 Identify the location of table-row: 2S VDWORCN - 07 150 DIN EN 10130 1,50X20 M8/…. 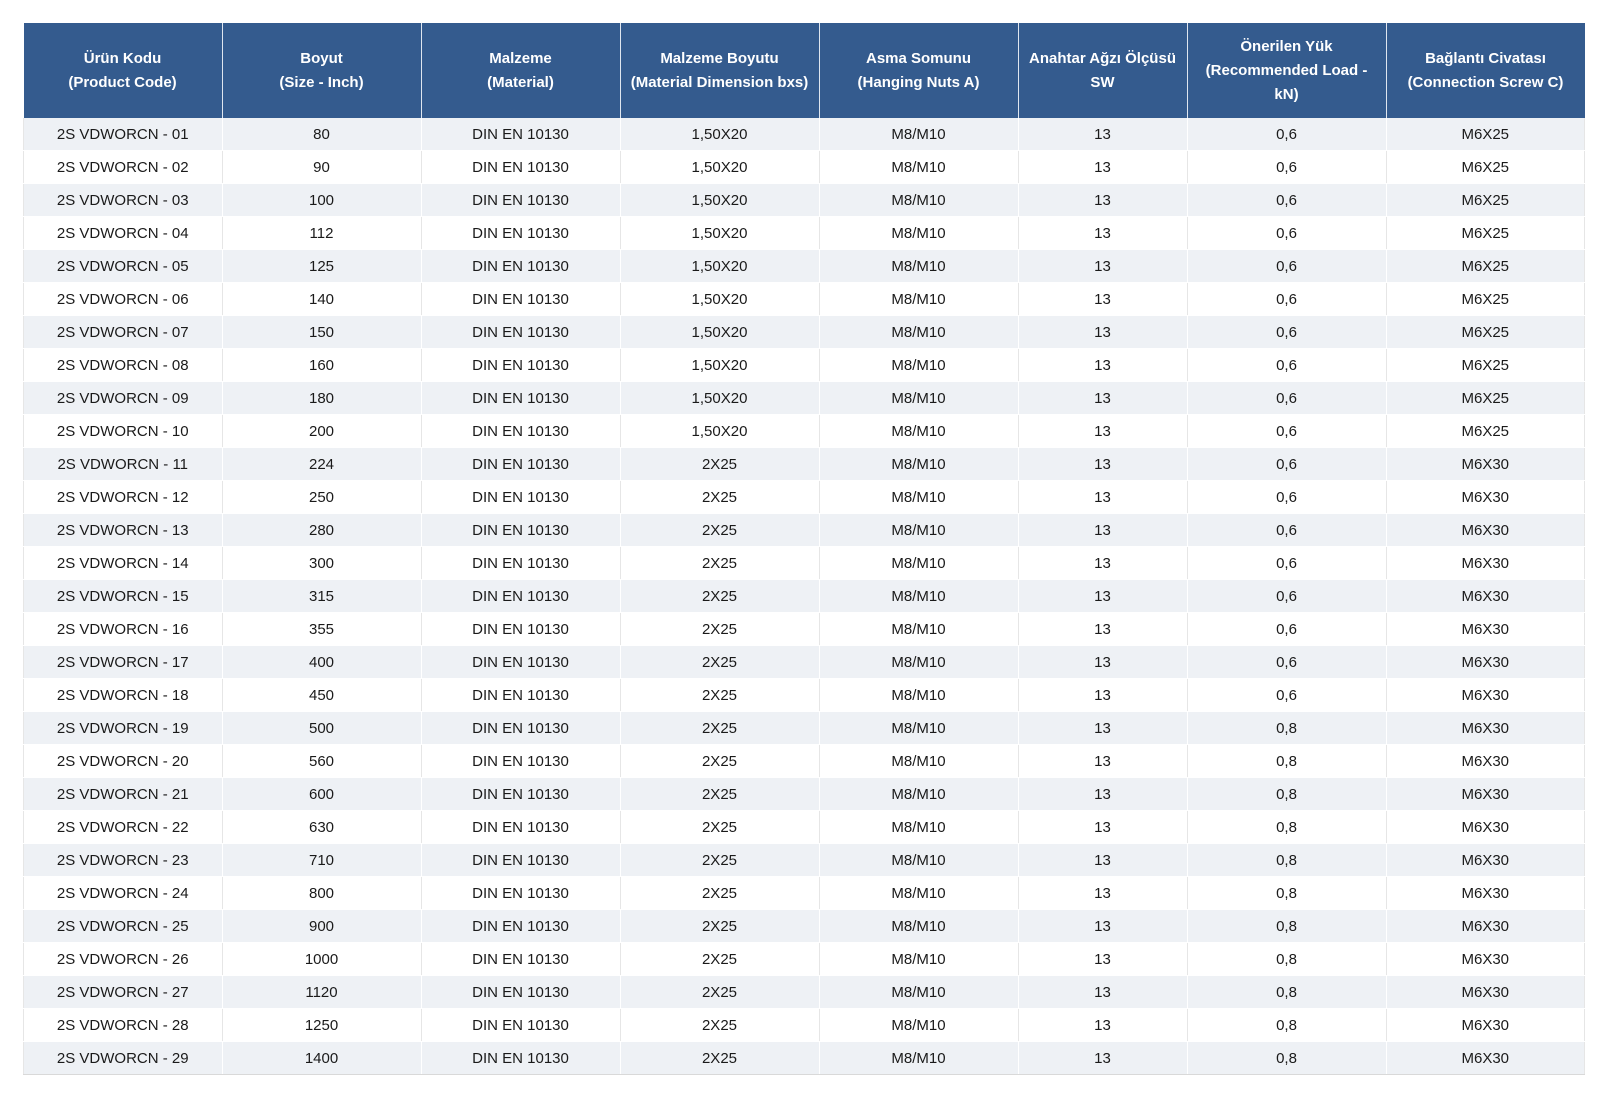
(804, 332).